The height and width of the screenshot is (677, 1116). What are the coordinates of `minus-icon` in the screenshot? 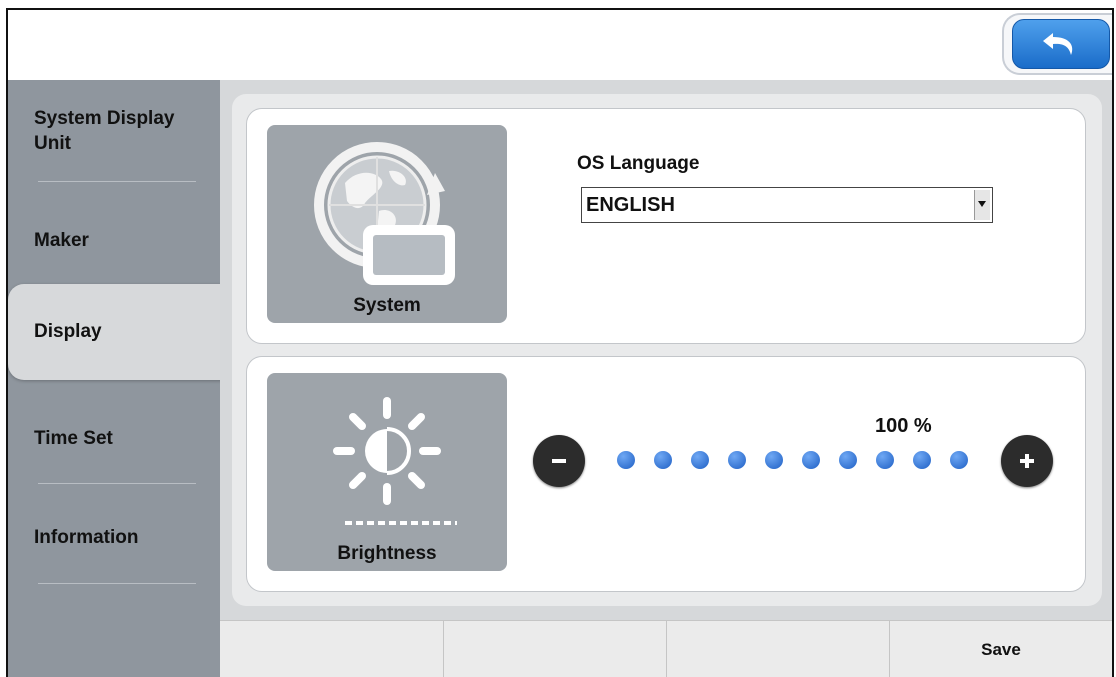 It's located at (559, 461).